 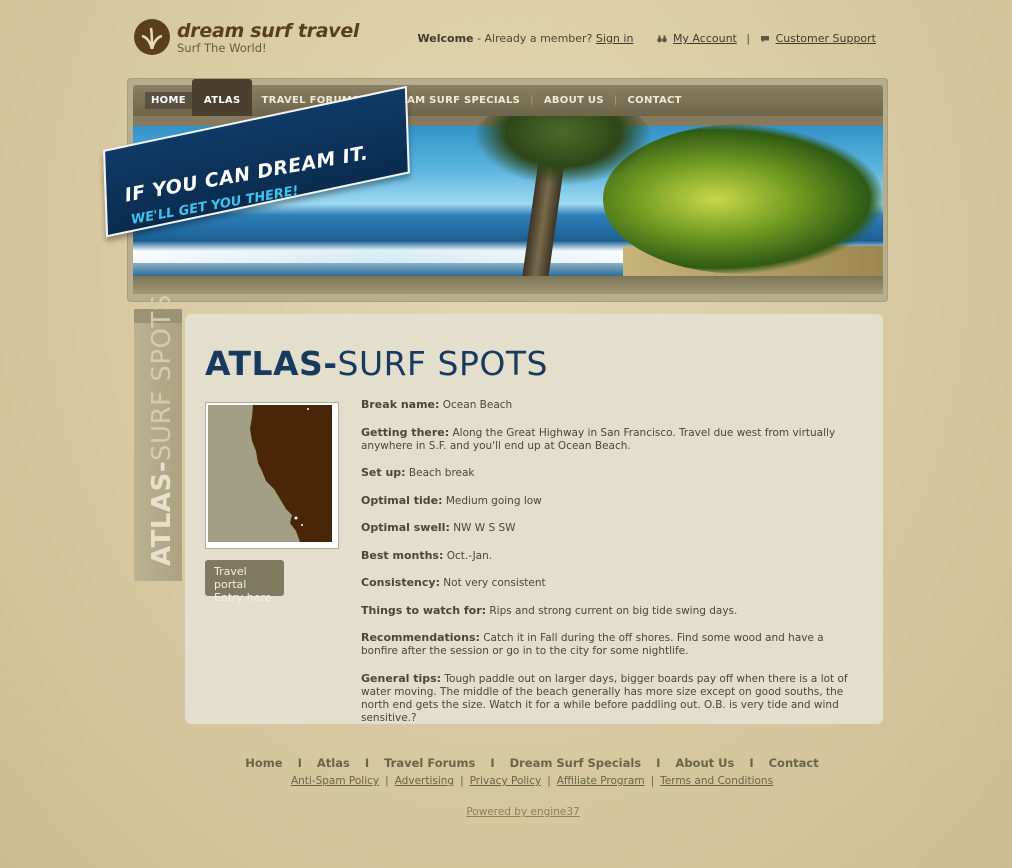 I want to click on detail-label: Getting there:, so click(x=405, y=432).